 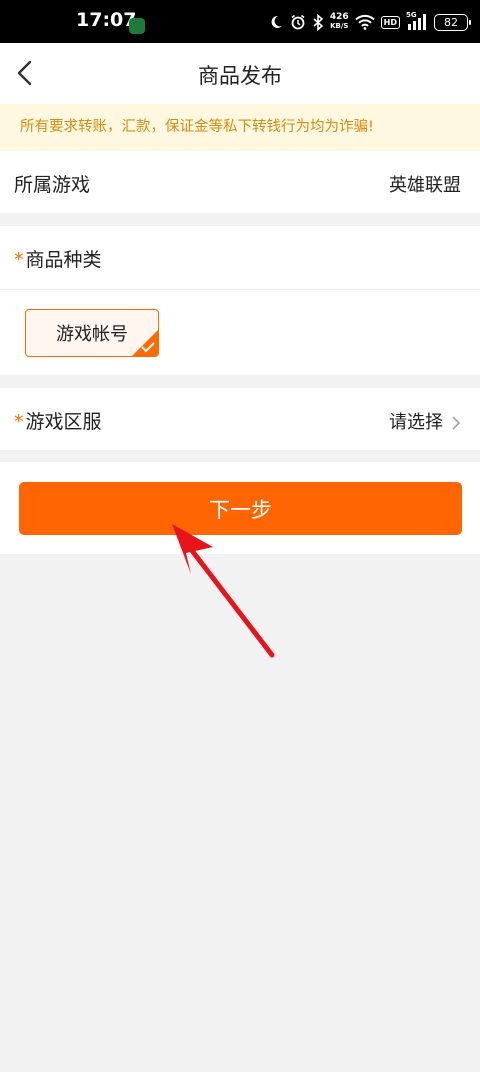 What do you see at coordinates (425, 185) in the screenshot?
I see `game-value: 英雄联盟` at bounding box center [425, 185].